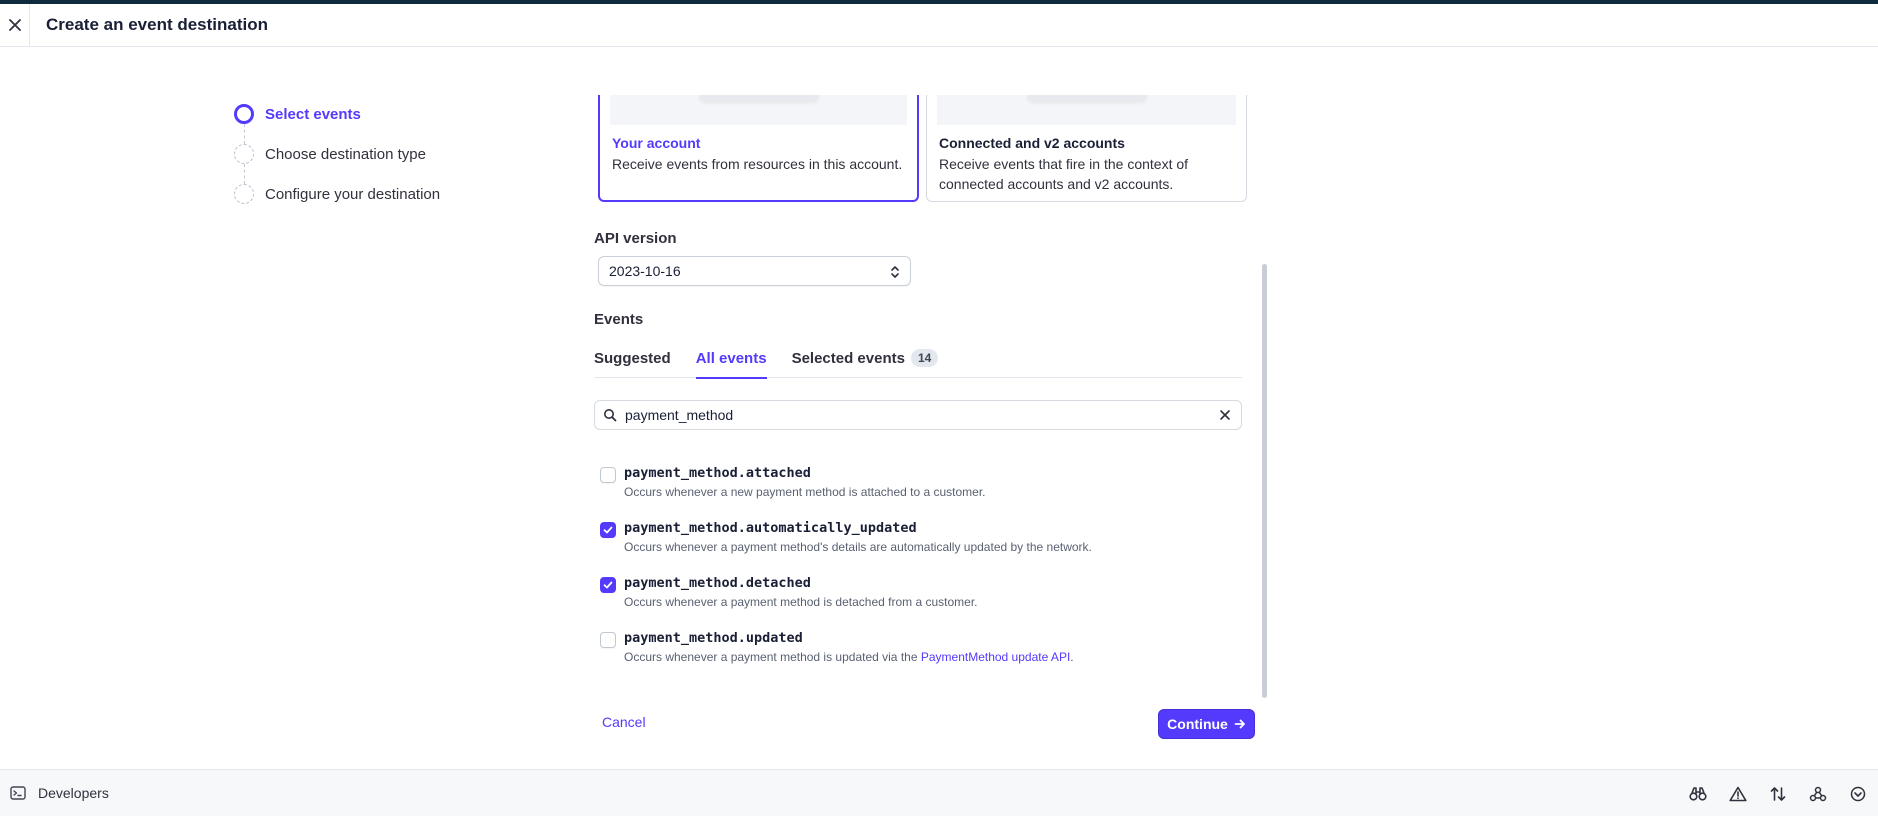 The width and height of the screenshot is (1878, 817). What do you see at coordinates (995, 657) in the screenshot?
I see `payment-method-update-api-link: PaymentMethod update API` at bounding box center [995, 657].